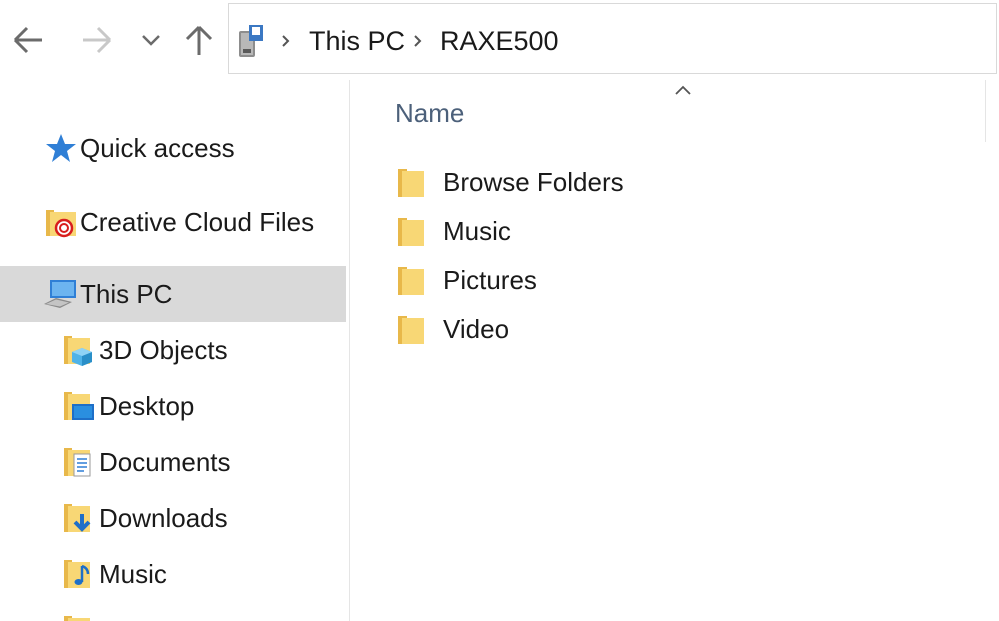 This screenshot has height=621, width=999. Describe the element at coordinates (126, 294) in the screenshot. I see `nav-item-label: This PC` at that location.